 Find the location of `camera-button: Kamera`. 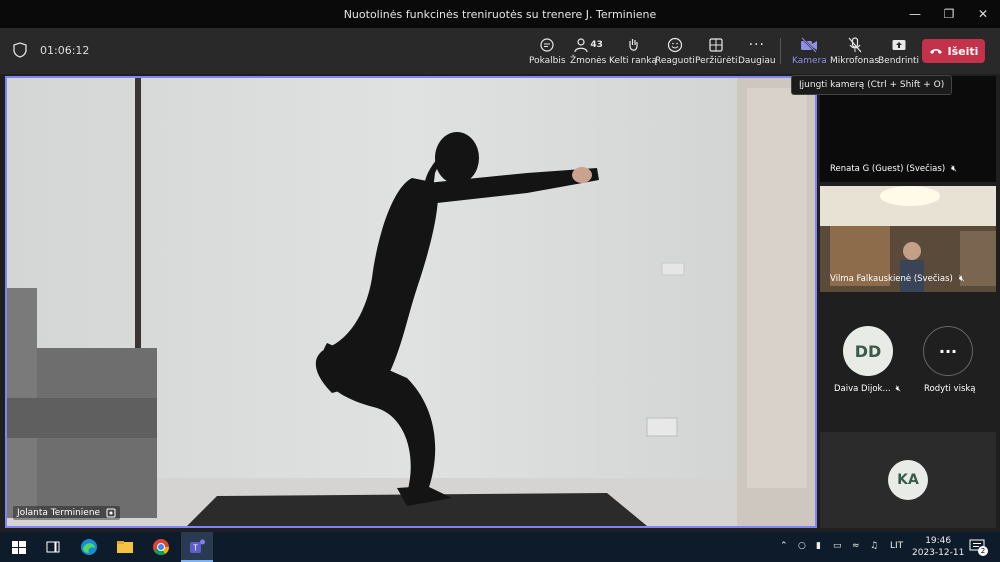

camera-button: Kamera is located at coordinates (809, 51).